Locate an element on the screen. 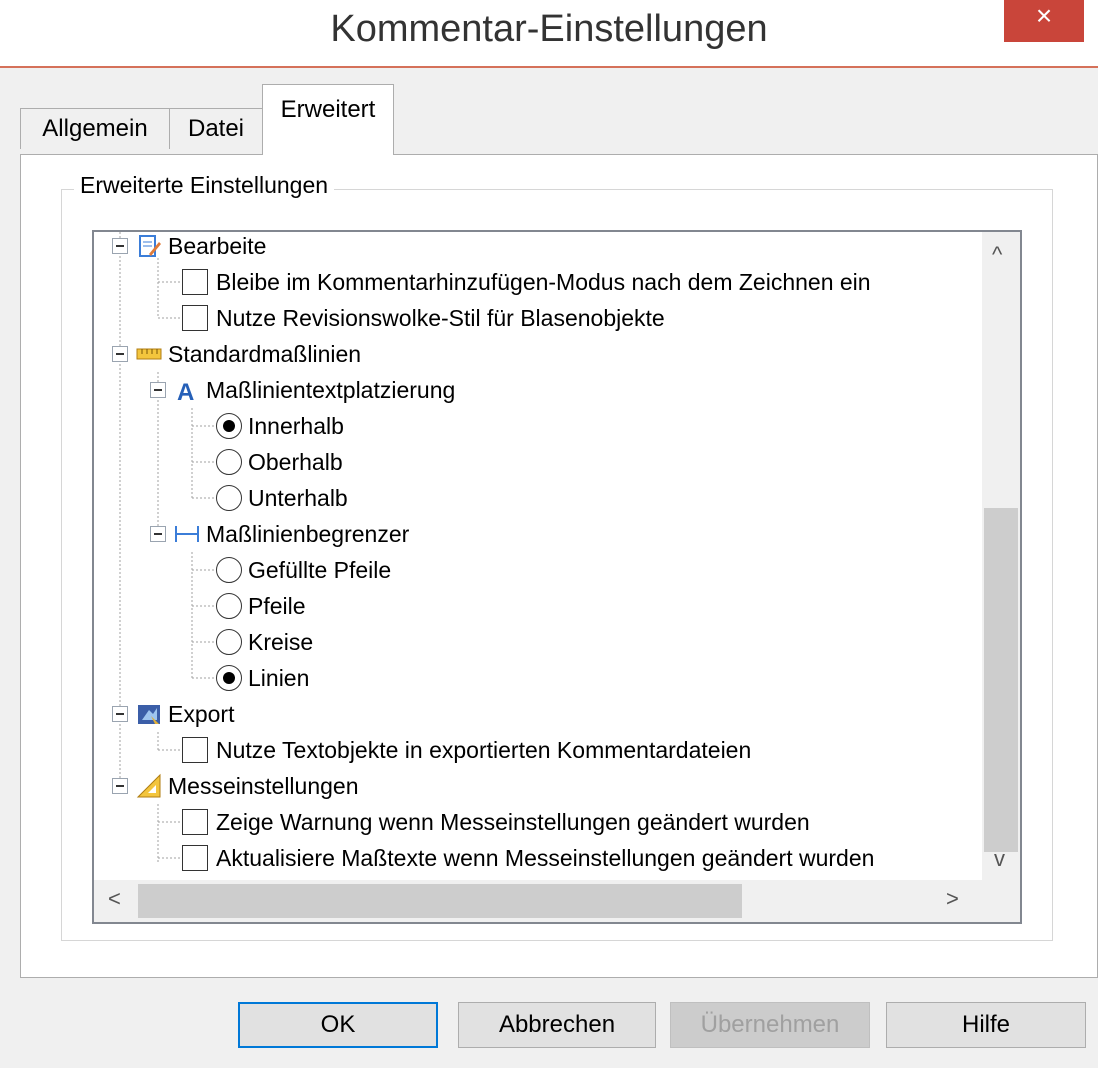 This screenshot has width=1098, height=1068. tree-node-label: Maßlinientextplatzierung is located at coordinates (331, 389).